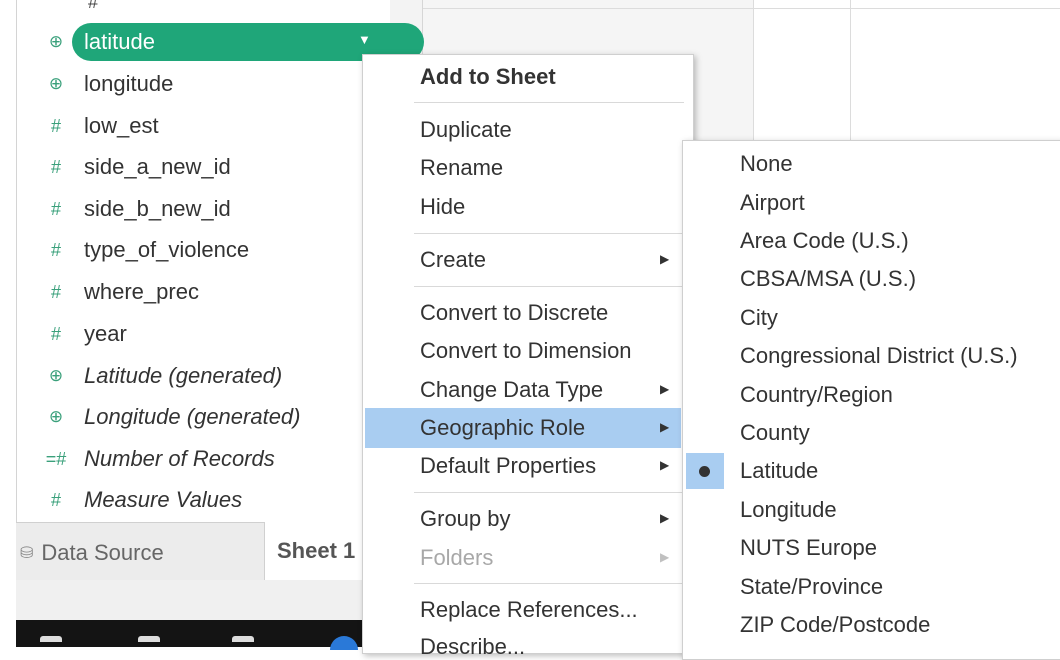 This screenshot has height=660, width=1060. I want to click on menu-item-convert-to-discrete: Convert to Discrete, so click(514, 313).